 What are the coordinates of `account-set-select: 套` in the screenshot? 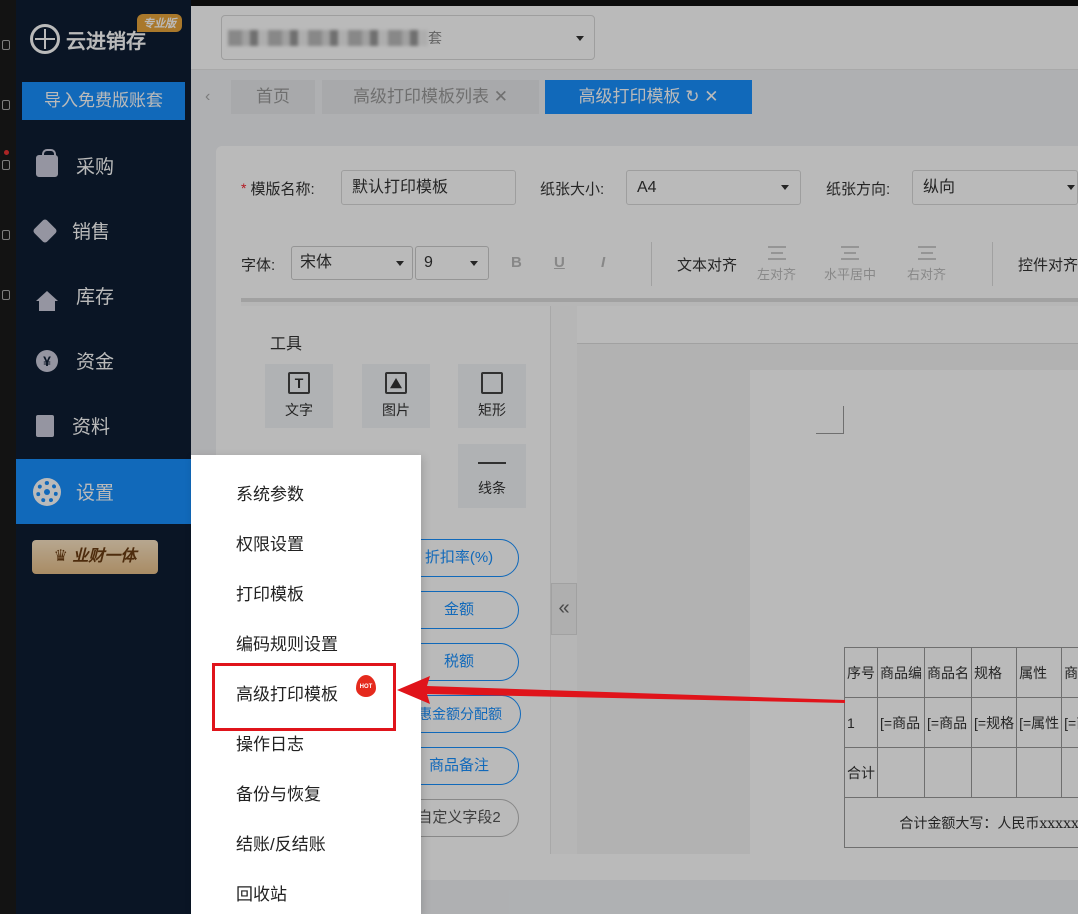 It's located at (408, 37).